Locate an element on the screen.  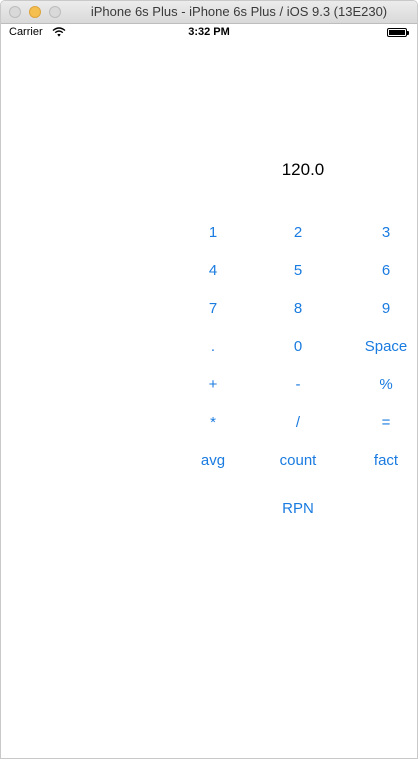
ios-status-bar: Carrier 3:32 PM is located at coordinates (209, 33).